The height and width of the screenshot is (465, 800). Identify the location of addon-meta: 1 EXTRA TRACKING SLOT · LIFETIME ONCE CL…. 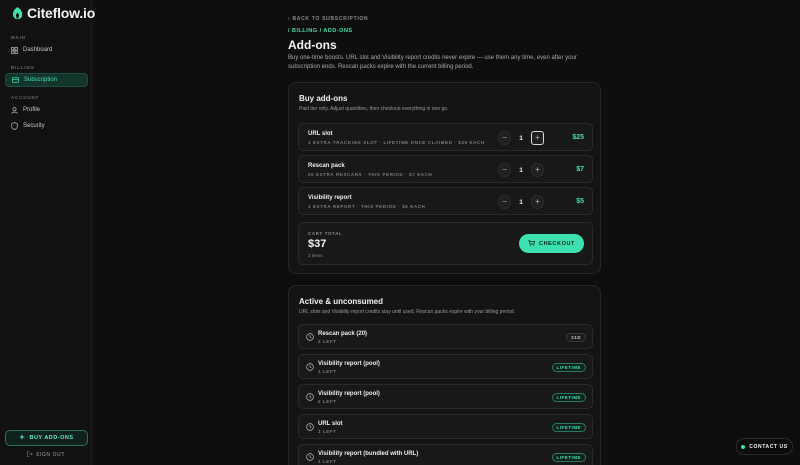
(396, 142).